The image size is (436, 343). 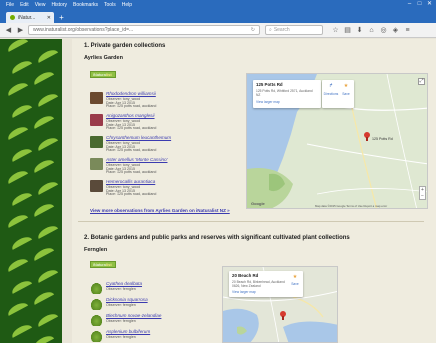 What do you see at coordinates (150, 336) in the screenshot?
I see `observation-item: Asplenium bulbiferum Observer: fernglen` at bounding box center [150, 336].